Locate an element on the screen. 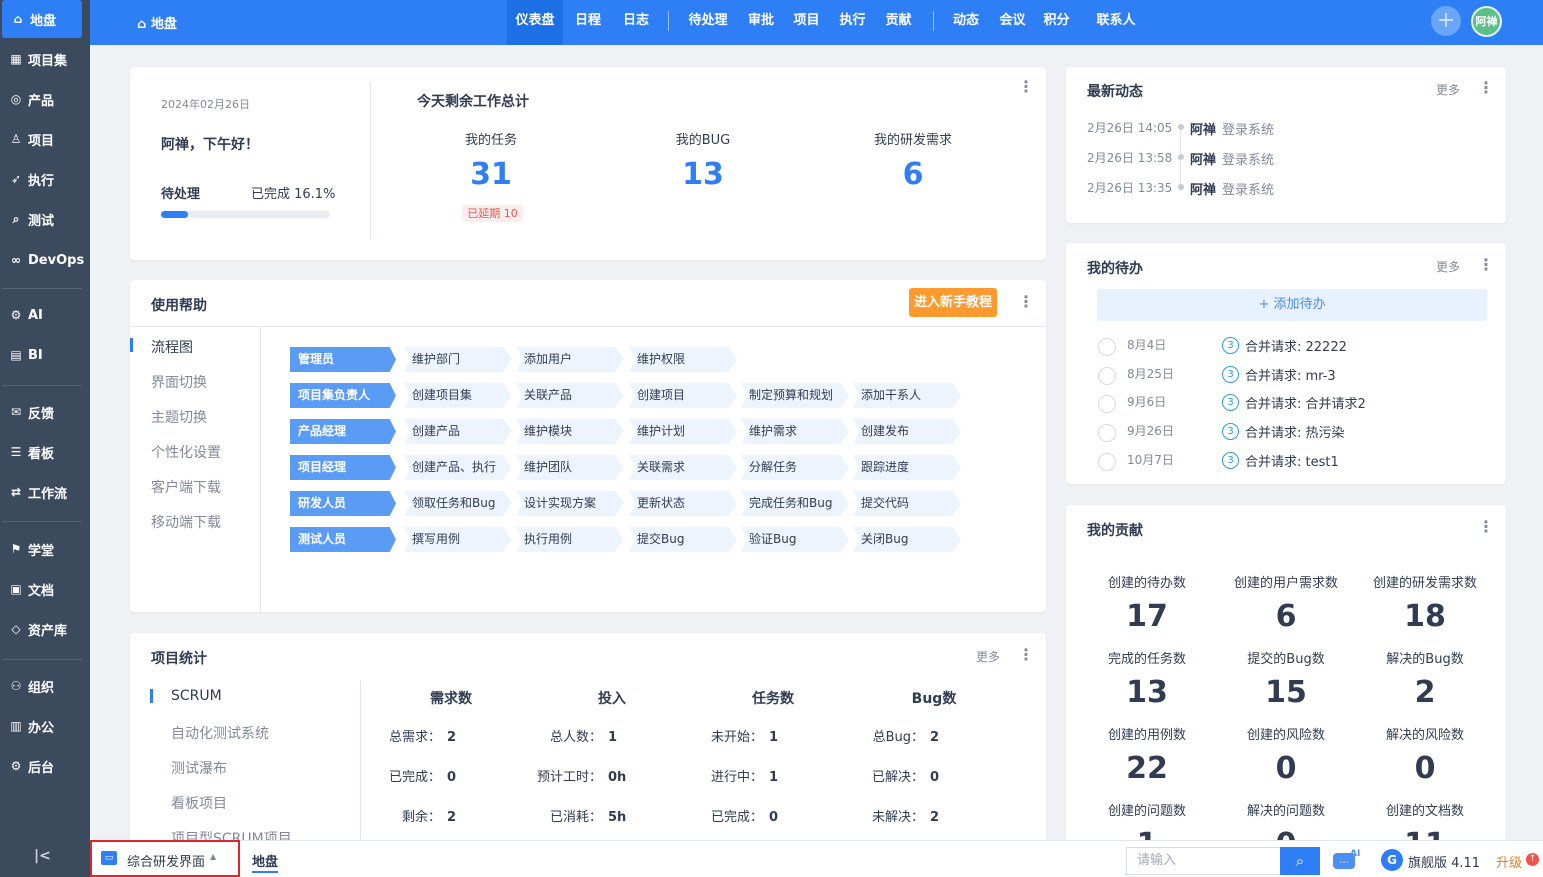 Image resolution: width=1543 pixels, height=877 pixels. flow-step: 领取任务和Bug is located at coordinates (458, 503).